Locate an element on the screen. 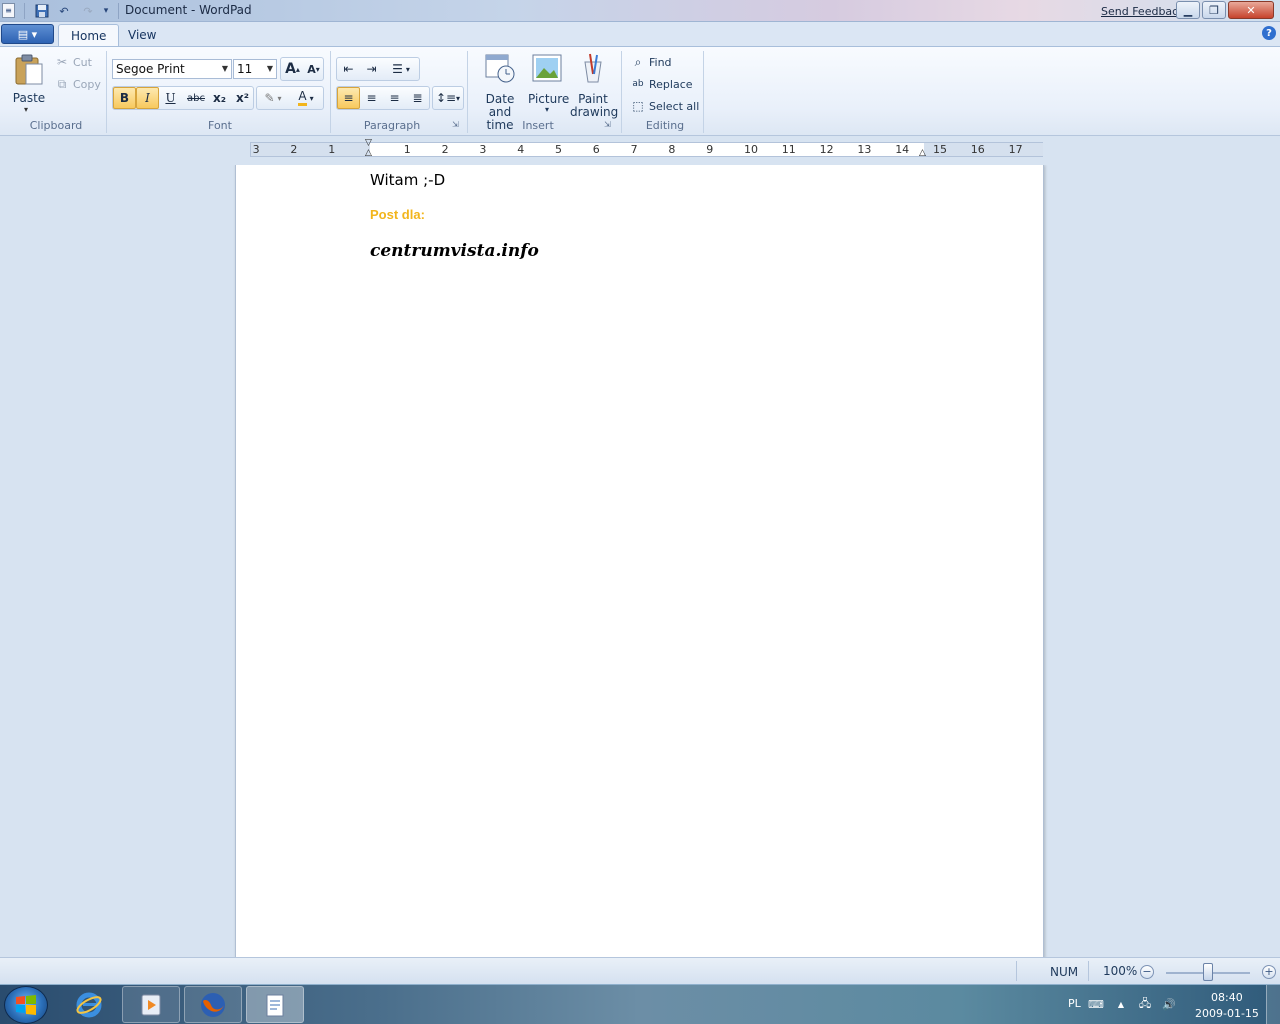 The height and width of the screenshot is (1024, 1280). taskbar-wordpad is located at coordinates (275, 1004).